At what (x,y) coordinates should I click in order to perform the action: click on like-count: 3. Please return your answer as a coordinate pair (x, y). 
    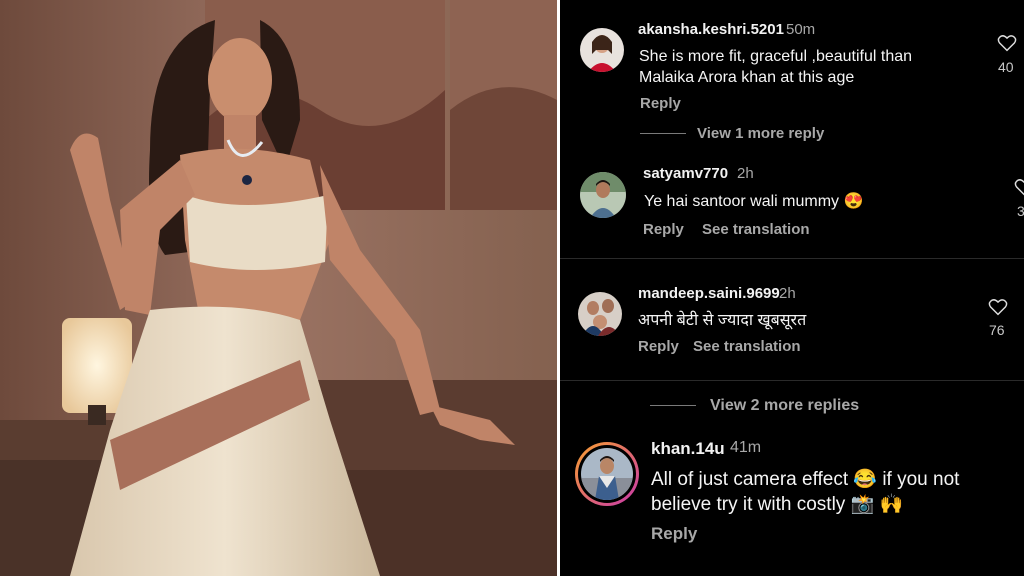
    Looking at the image, I should click on (1020, 211).